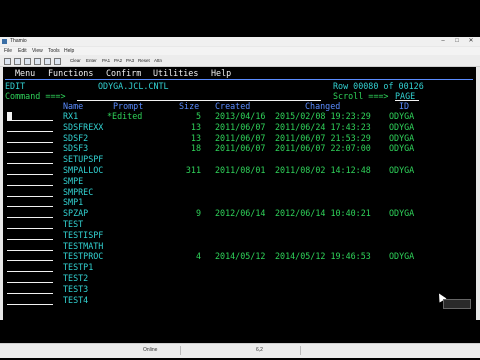  Describe the element at coordinates (123, 73) in the screenshot. I see `pdm-menu-confirm: Confirm` at that location.